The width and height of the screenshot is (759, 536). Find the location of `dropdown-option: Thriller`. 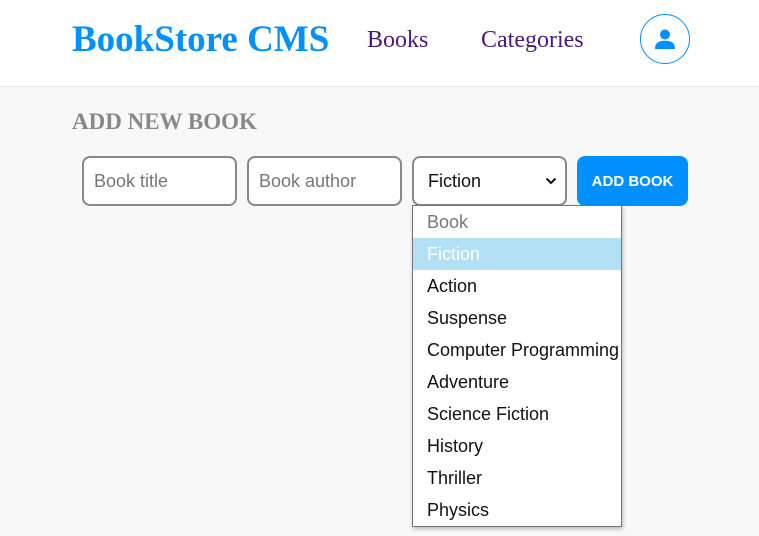

dropdown-option: Thriller is located at coordinates (517, 478).